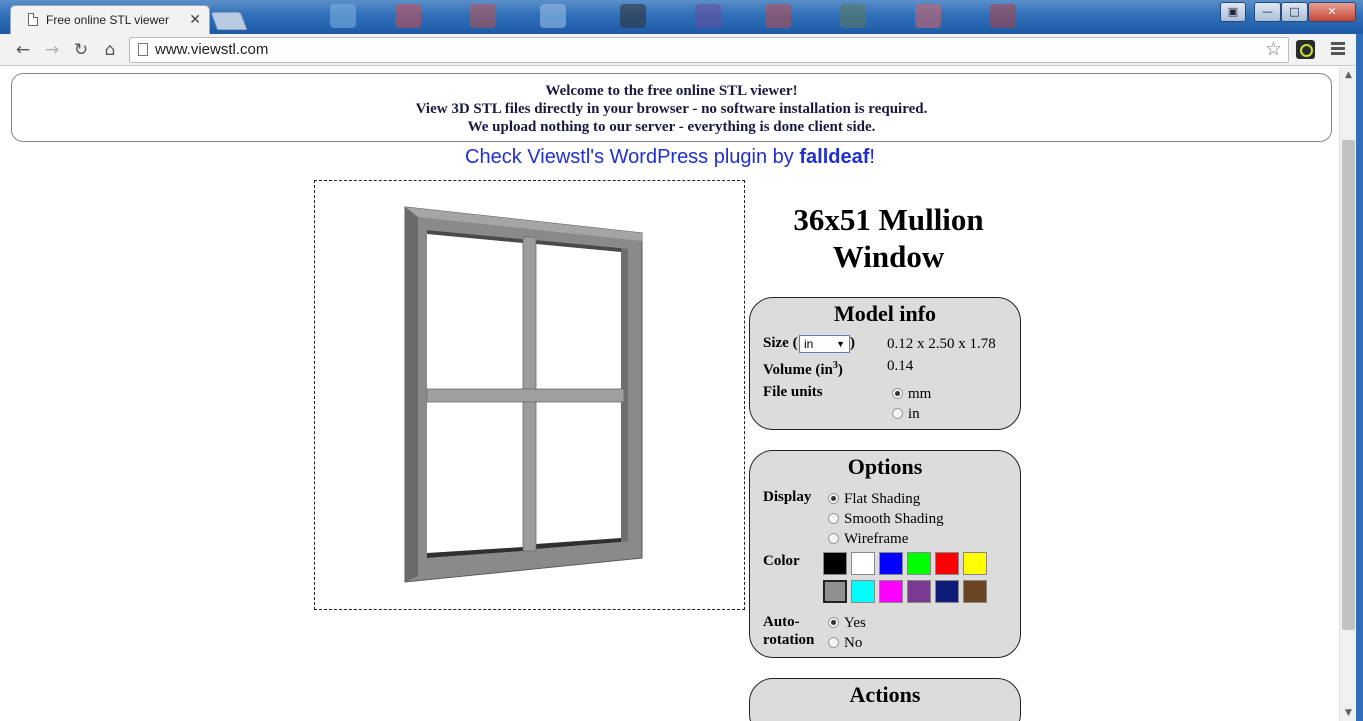 Image resolution: width=1363 pixels, height=721 pixels. What do you see at coordinates (1348, 75) in the screenshot?
I see `scroll-up-icon: ▲` at bounding box center [1348, 75].